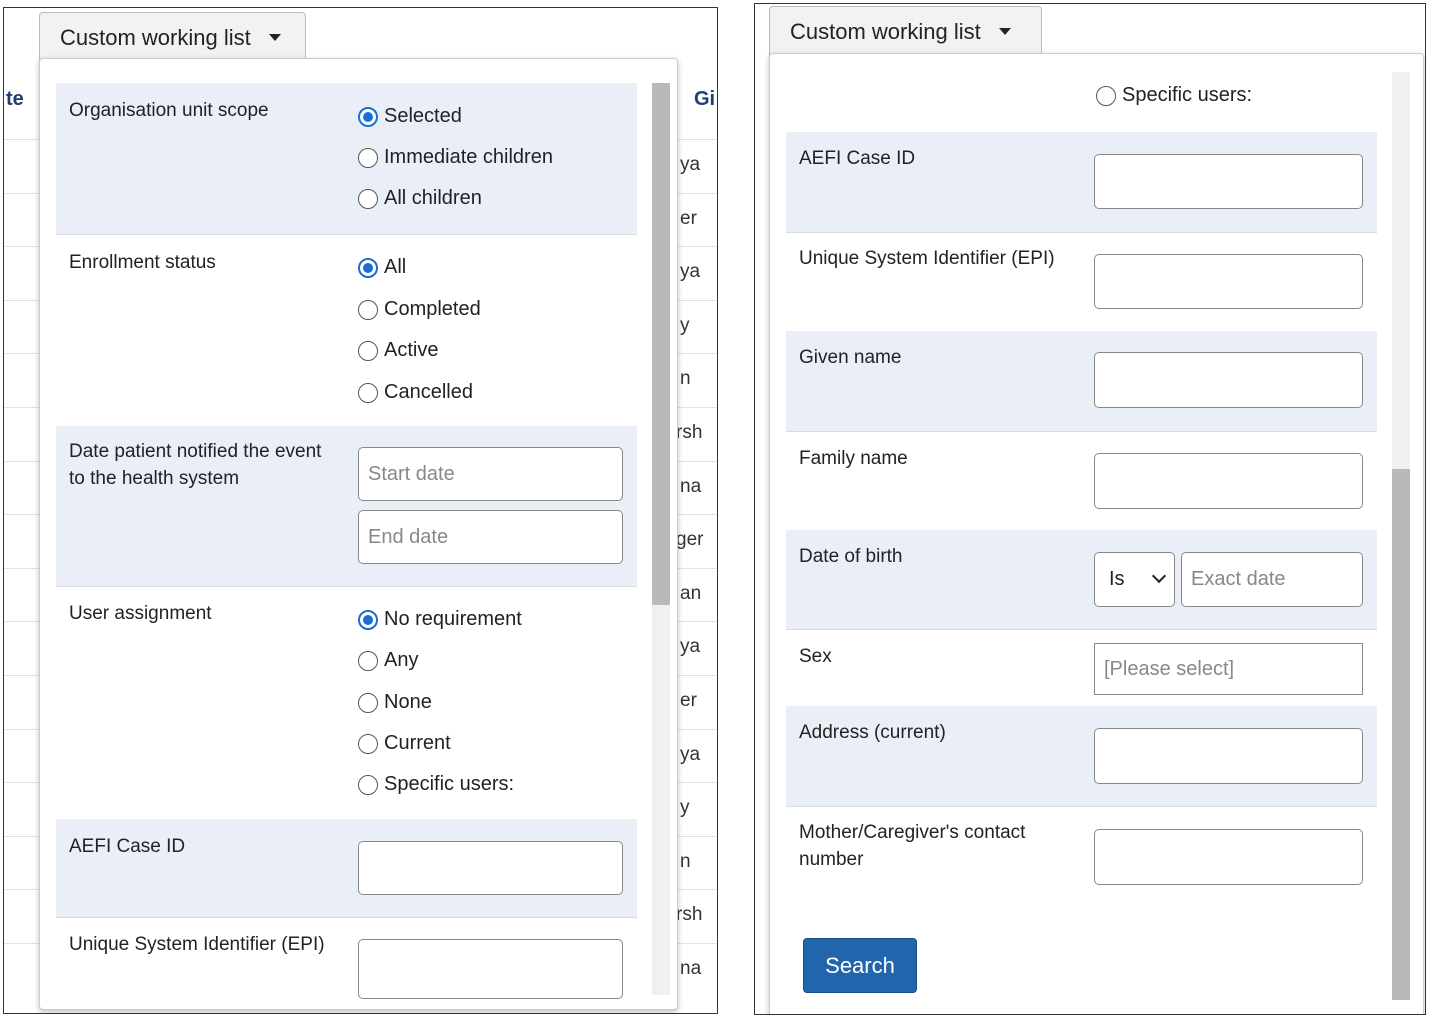 This screenshot has width=1430, height=1022. I want to click on start-date-input: Start date, so click(490, 474).